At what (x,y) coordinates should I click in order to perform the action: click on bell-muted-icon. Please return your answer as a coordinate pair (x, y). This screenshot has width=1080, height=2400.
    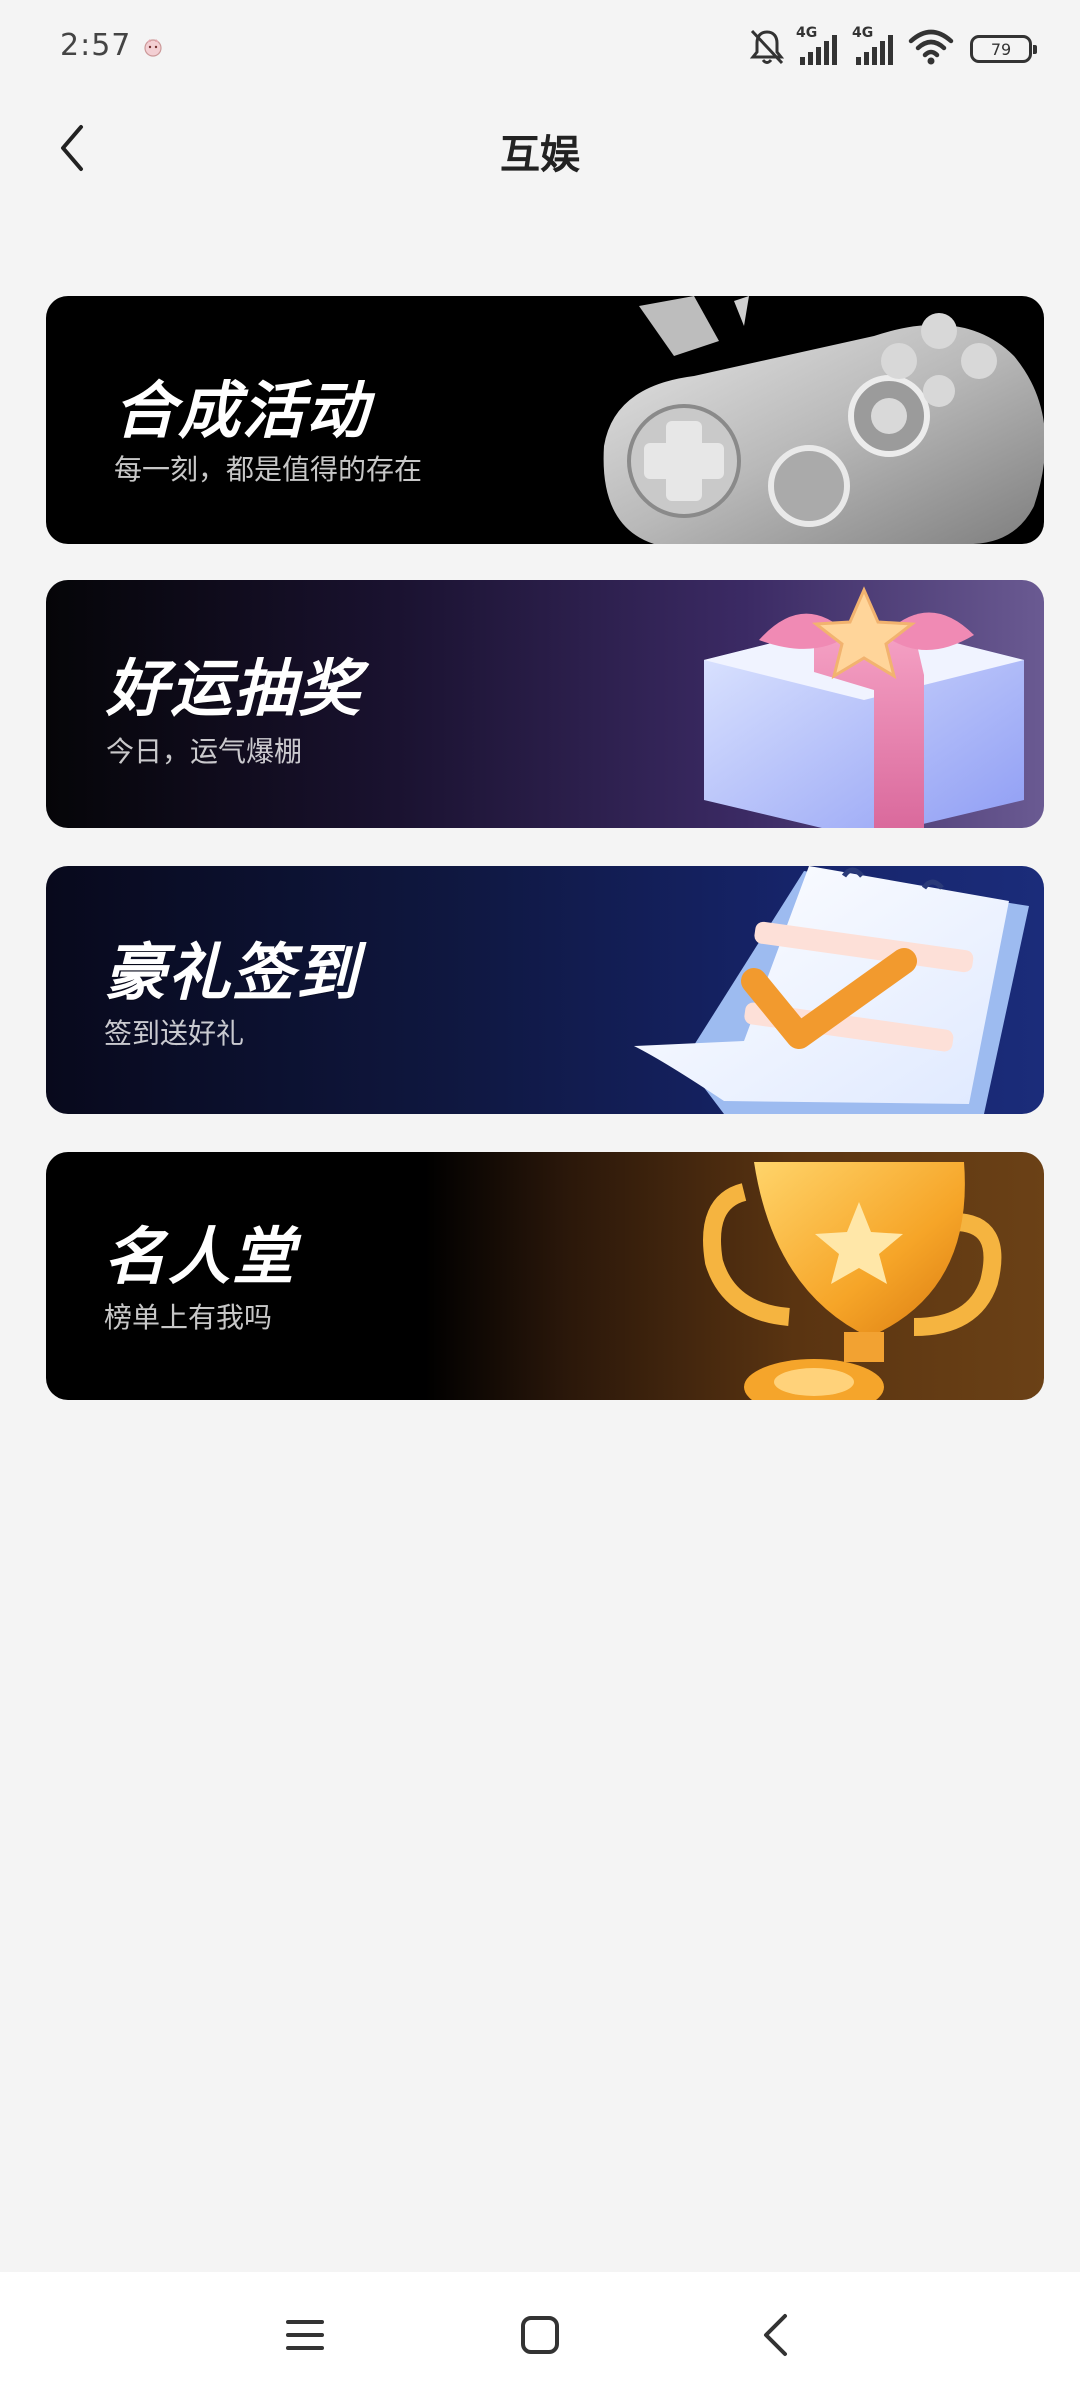
    Looking at the image, I should click on (767, 49).